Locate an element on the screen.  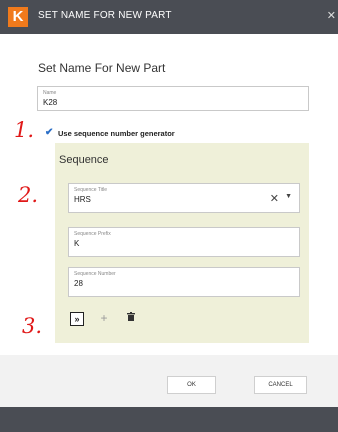
cancel-button: CANCEL is located at coordinates (280, 385).